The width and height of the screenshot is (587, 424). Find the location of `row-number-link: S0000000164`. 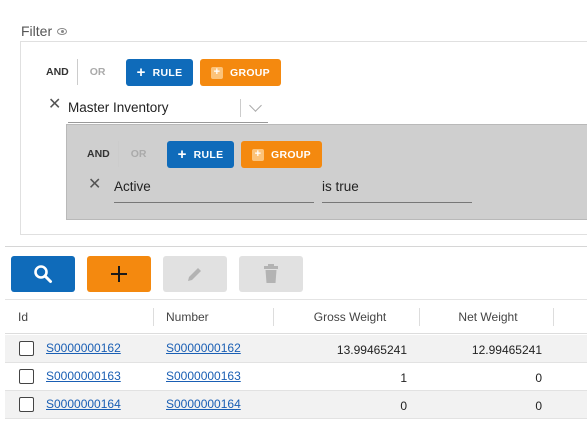

row-number-link: S0000000164 is located at coordinates (203, 404).